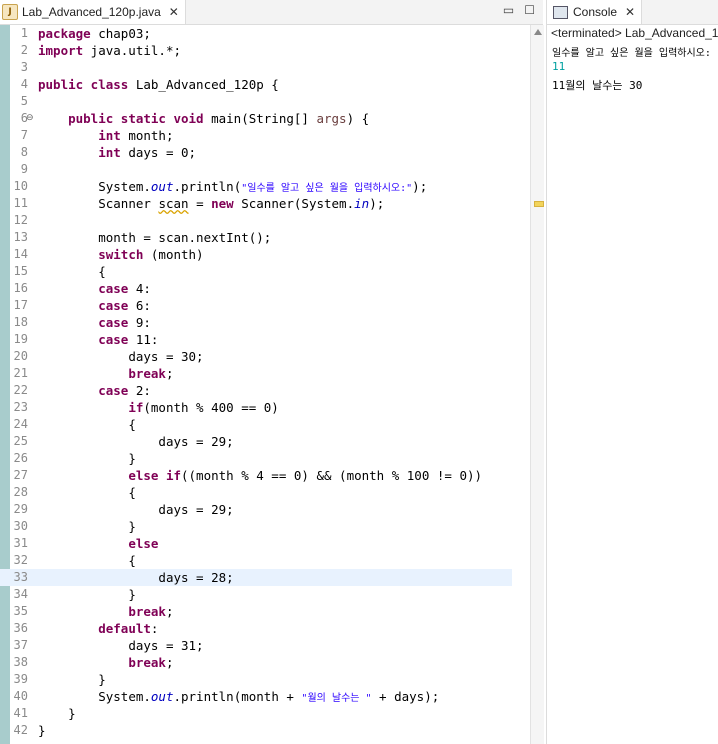 The width and height of the screenshot is (718, 744). What do you see at coordinates (20, 662) in the screenshot?
I see `line-number: 38` at bounding box center [20, 662].